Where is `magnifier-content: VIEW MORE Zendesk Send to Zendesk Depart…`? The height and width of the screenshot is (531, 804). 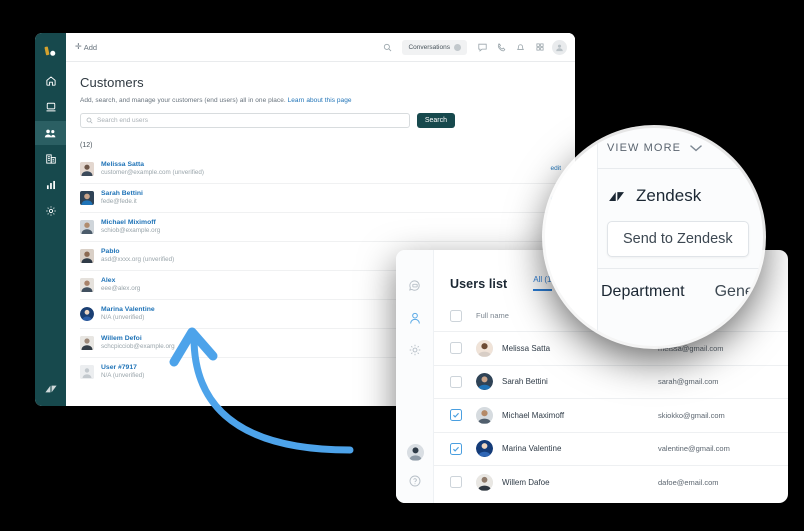 magnifier-content: VIEW MORE Zendesk Send to Zendesk Depart… is located at coordinates (654, 237).